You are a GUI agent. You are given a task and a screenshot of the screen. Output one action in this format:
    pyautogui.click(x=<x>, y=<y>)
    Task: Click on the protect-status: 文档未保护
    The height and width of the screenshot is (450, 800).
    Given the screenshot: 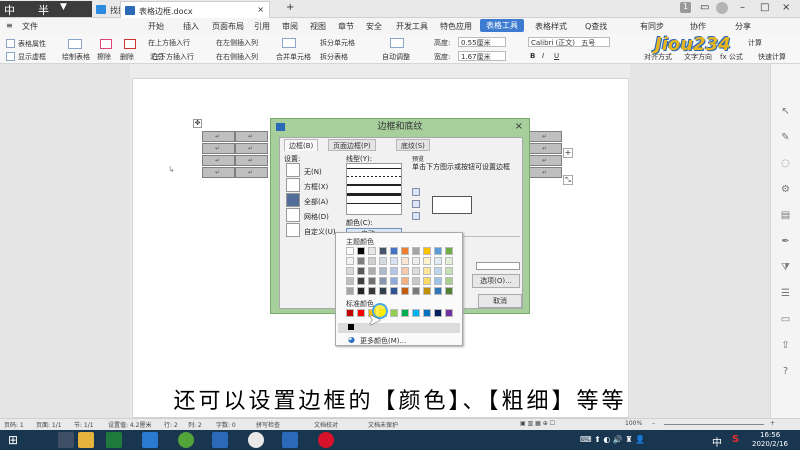 What is the action you would take?
    pyautogui.click(x=383, y=424)
    